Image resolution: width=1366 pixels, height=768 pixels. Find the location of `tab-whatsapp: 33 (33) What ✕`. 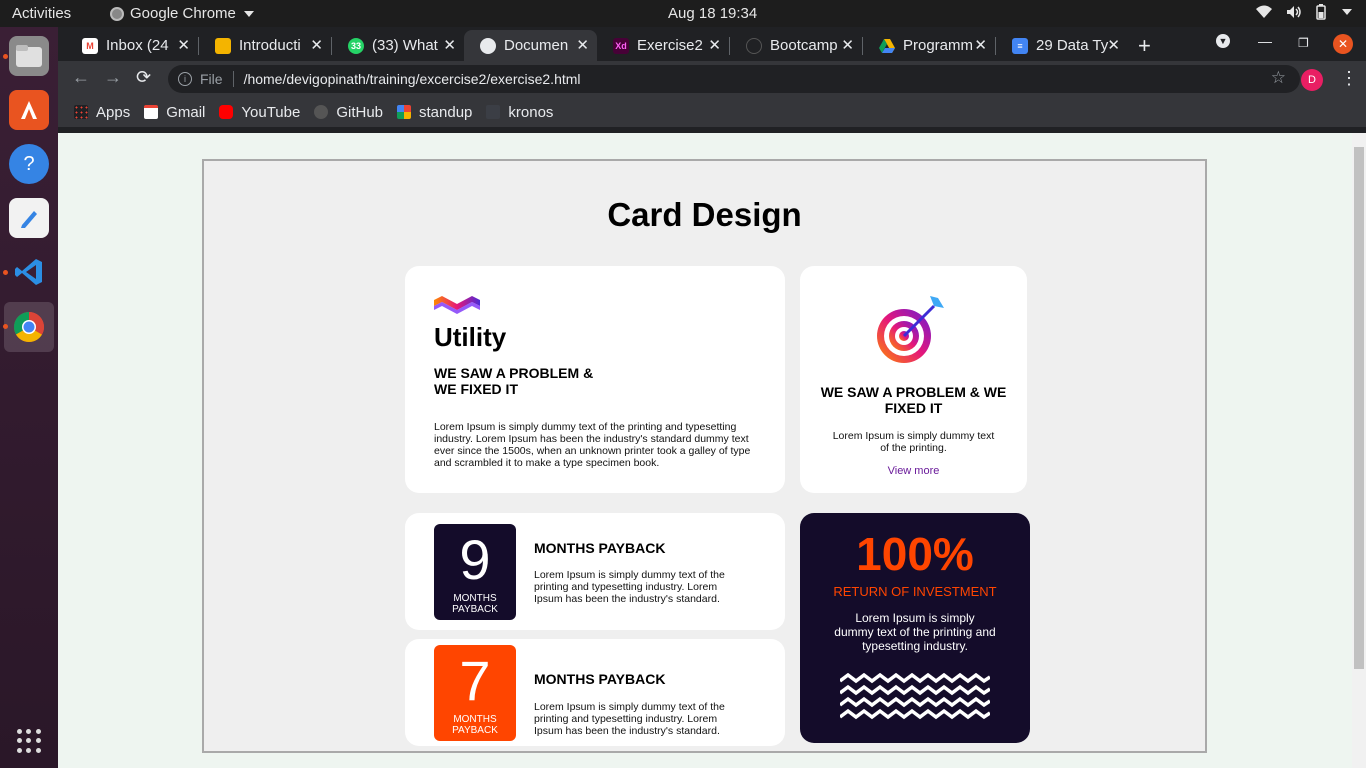

tab-whatsapp: 33 (33) What ✕ is located at coordinates (398, 45).